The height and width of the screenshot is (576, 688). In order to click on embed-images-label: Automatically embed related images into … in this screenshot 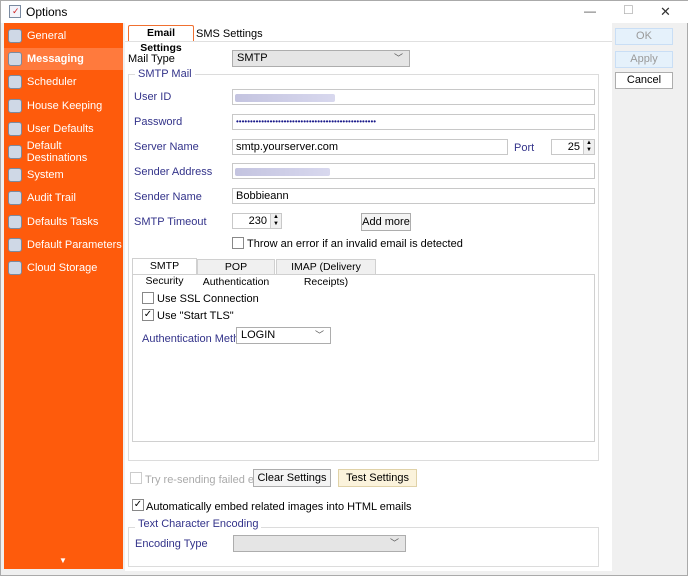, I will do `click(279, 507)`.